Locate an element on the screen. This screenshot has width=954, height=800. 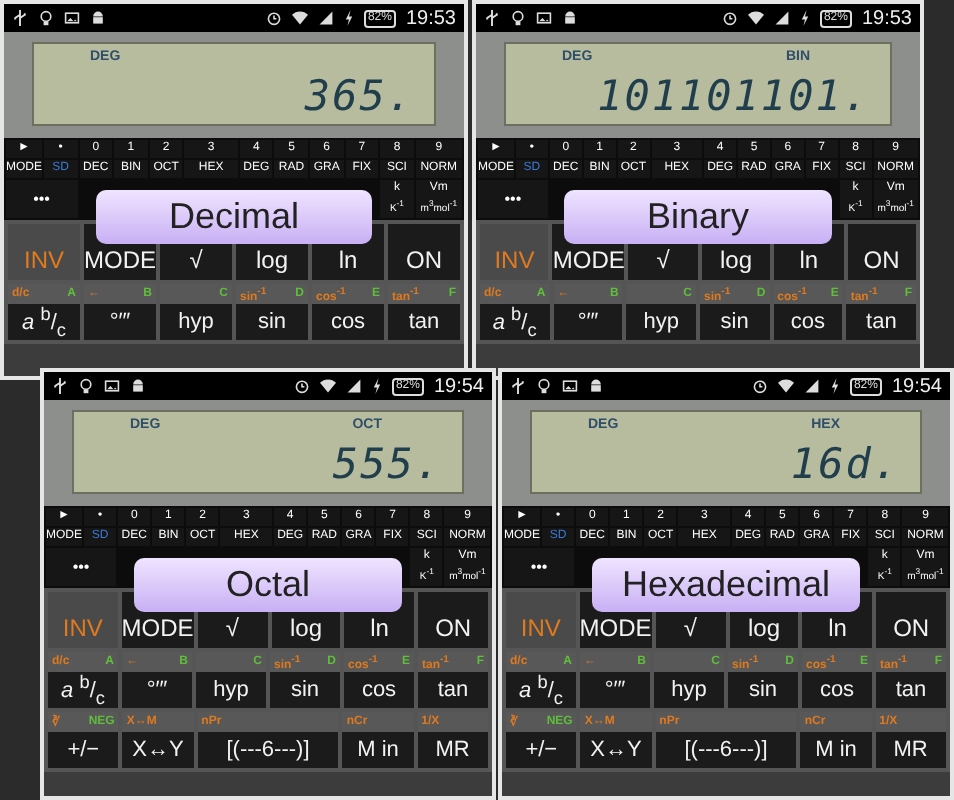
caption-toast: Binary is located at coordinates (698, 217).